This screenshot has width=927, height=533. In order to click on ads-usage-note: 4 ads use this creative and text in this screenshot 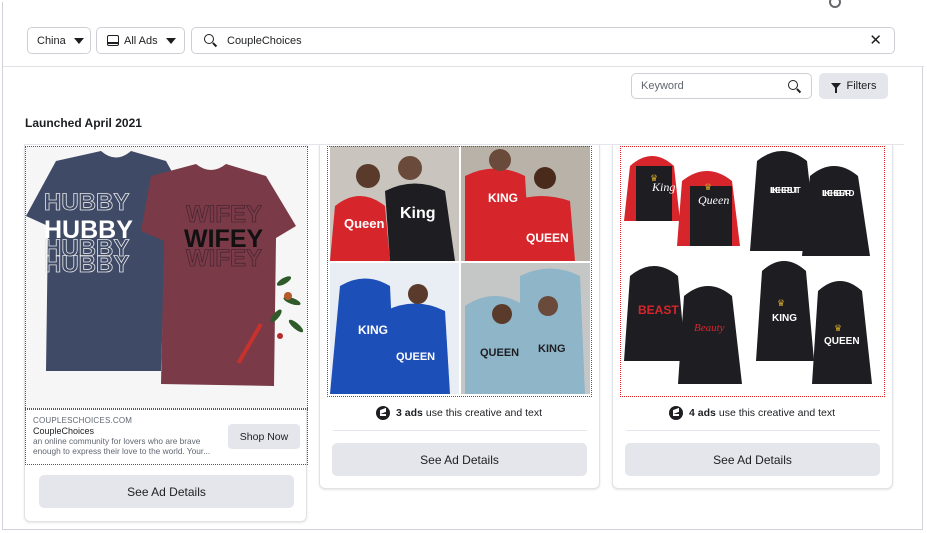, I will do `click(752, 413)`.